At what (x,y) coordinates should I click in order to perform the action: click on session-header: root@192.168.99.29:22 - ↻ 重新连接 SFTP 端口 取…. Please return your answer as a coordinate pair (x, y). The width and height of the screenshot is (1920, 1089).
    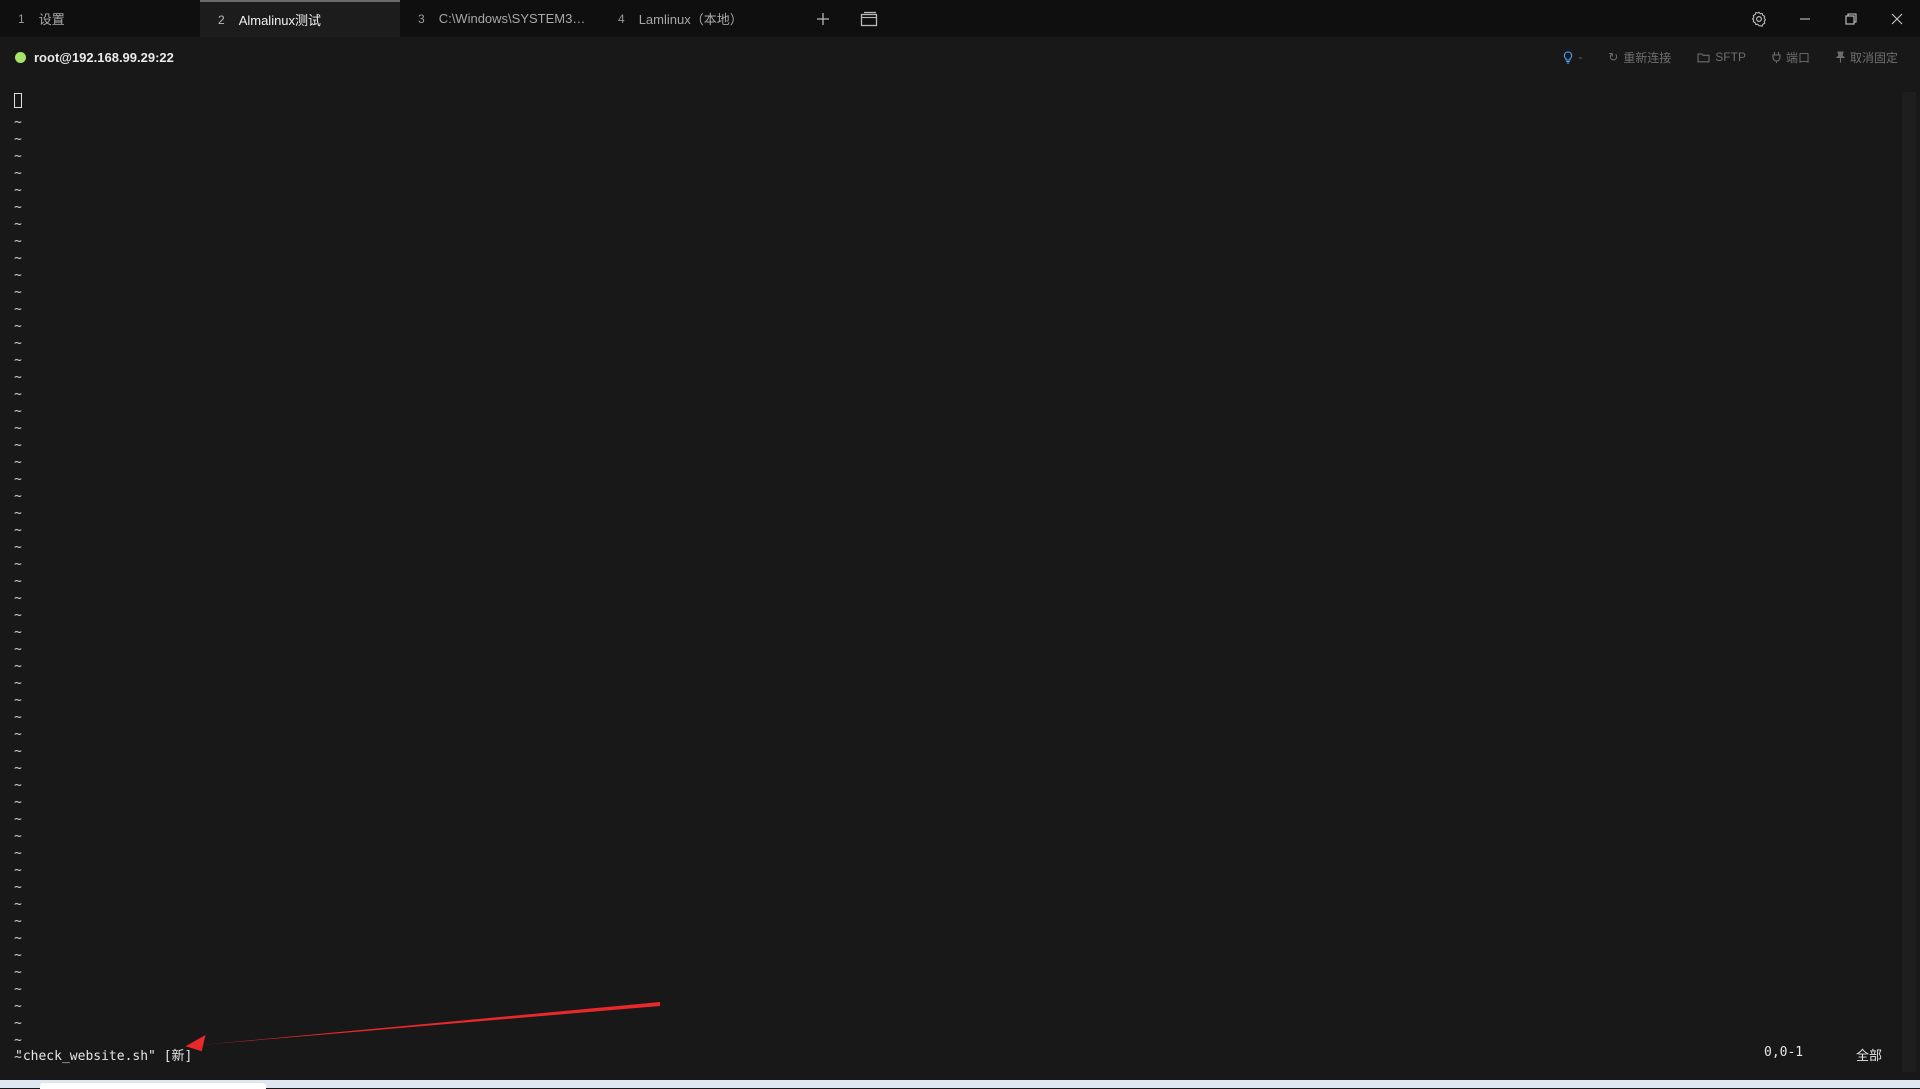
    Looking at the image, I should click on (960, 57).